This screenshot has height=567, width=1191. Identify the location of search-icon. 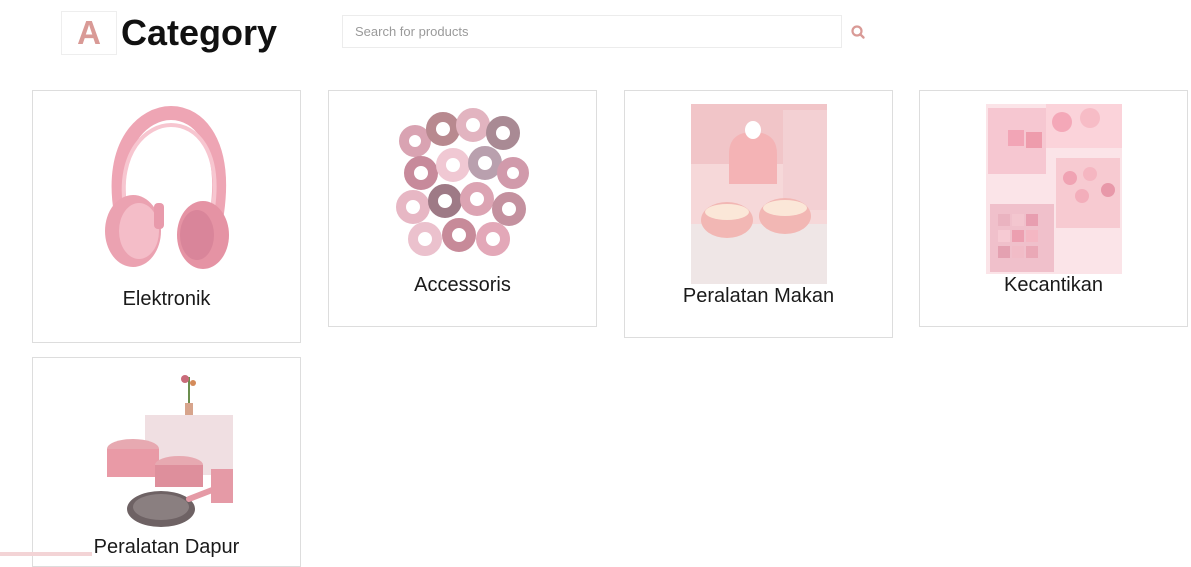
(858, 32).